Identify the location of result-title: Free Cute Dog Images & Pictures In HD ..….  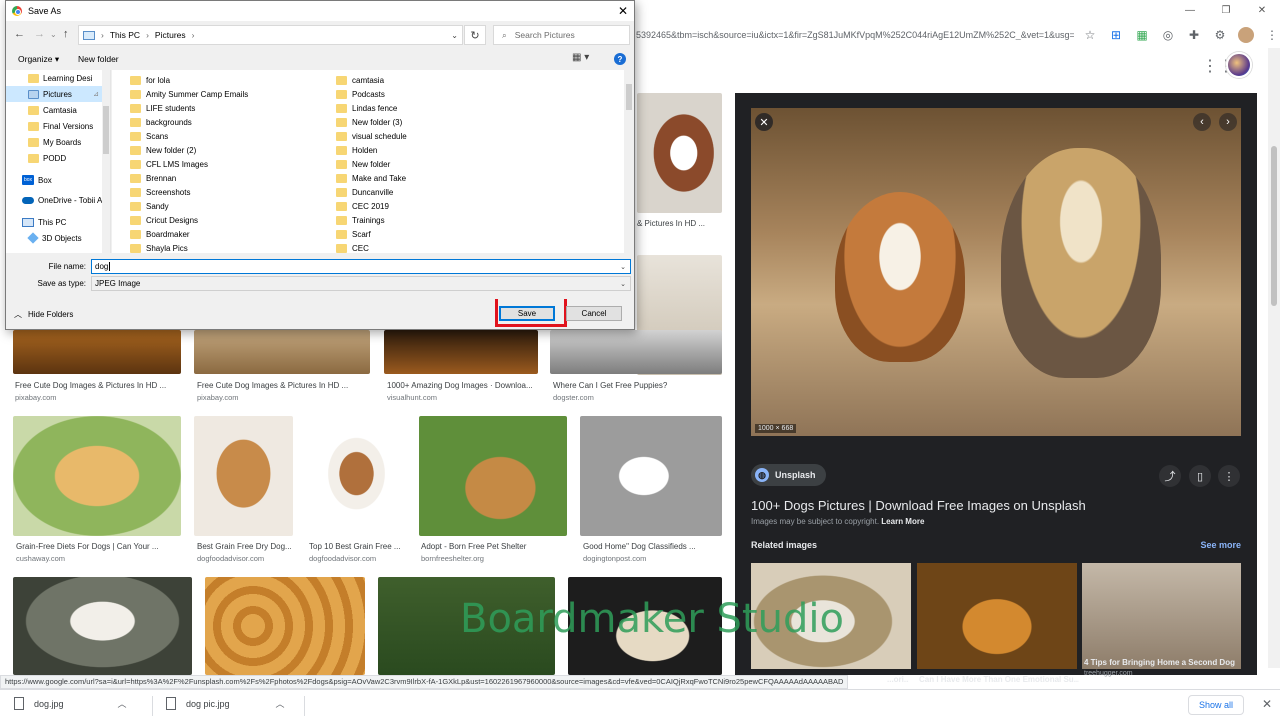
(90, 385).